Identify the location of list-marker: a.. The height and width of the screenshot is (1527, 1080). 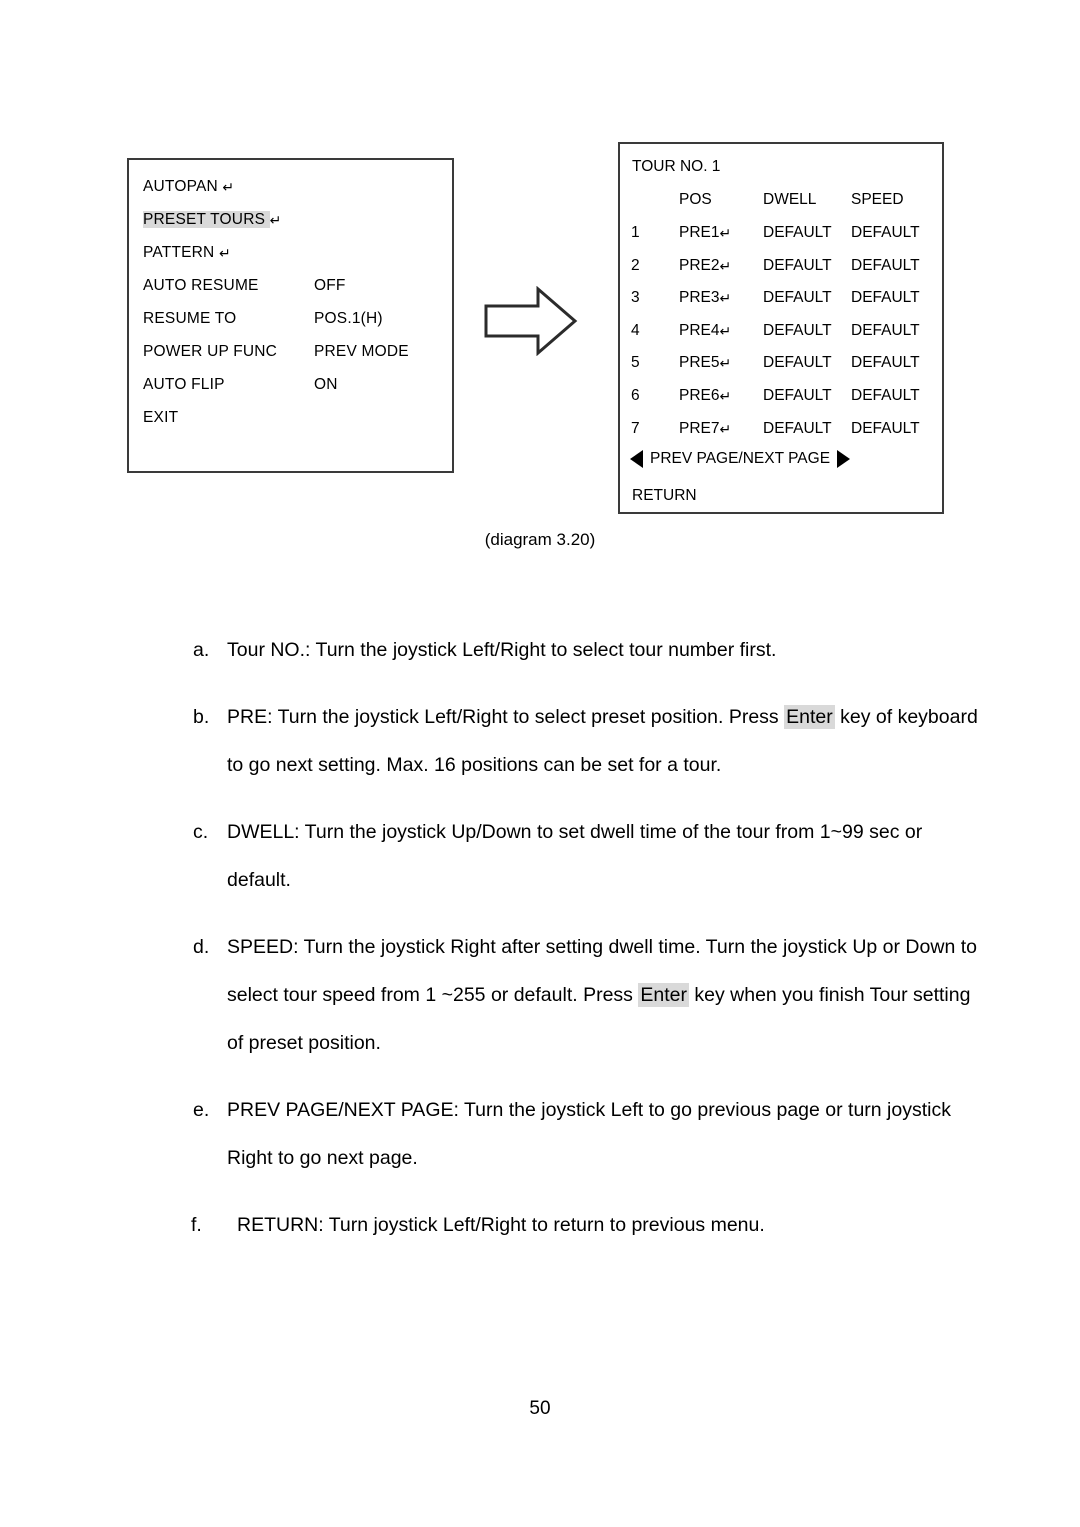
(201, 650).